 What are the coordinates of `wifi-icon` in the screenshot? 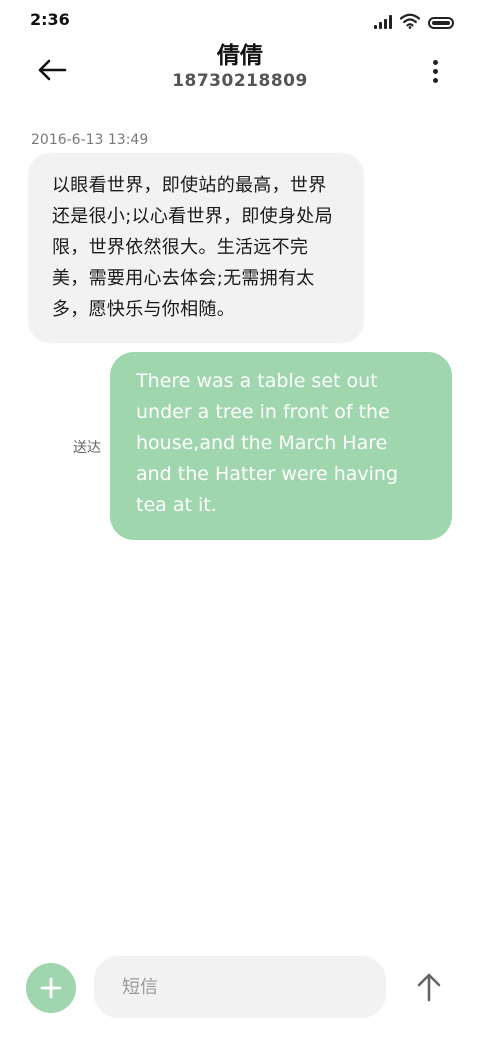 It's located at (410, 21).